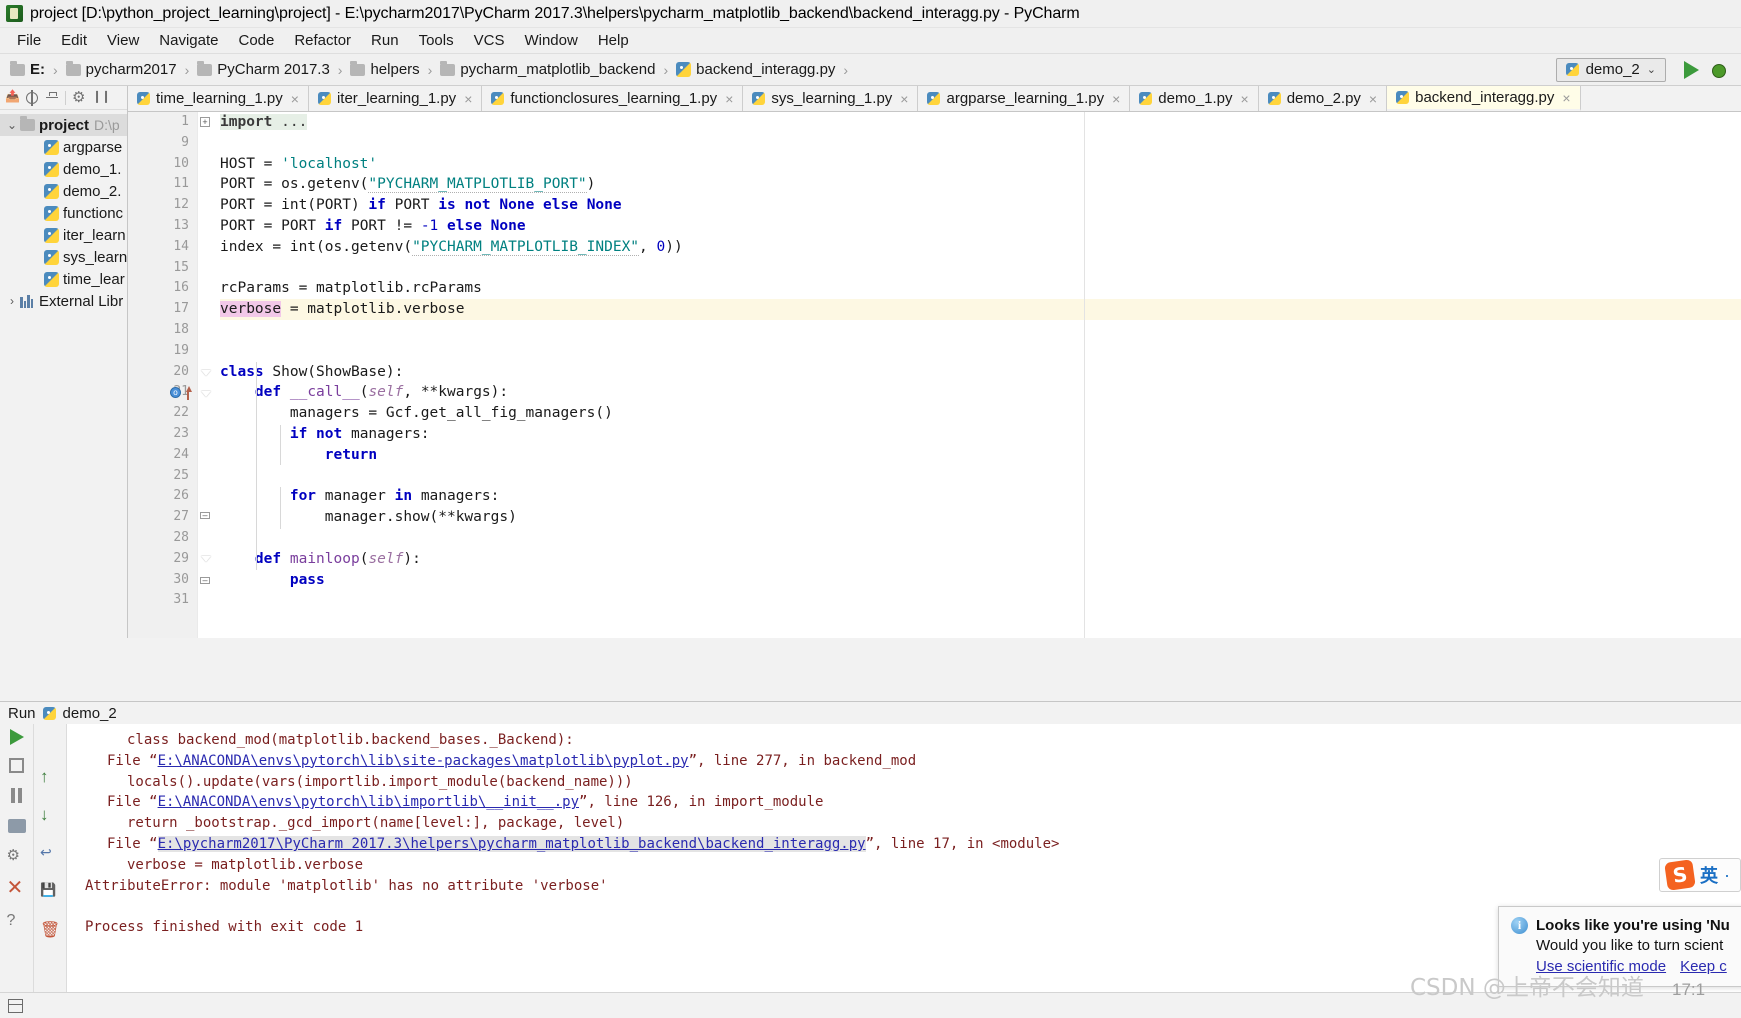  I want to click on select-opened-file-icon, so click(12, 97).